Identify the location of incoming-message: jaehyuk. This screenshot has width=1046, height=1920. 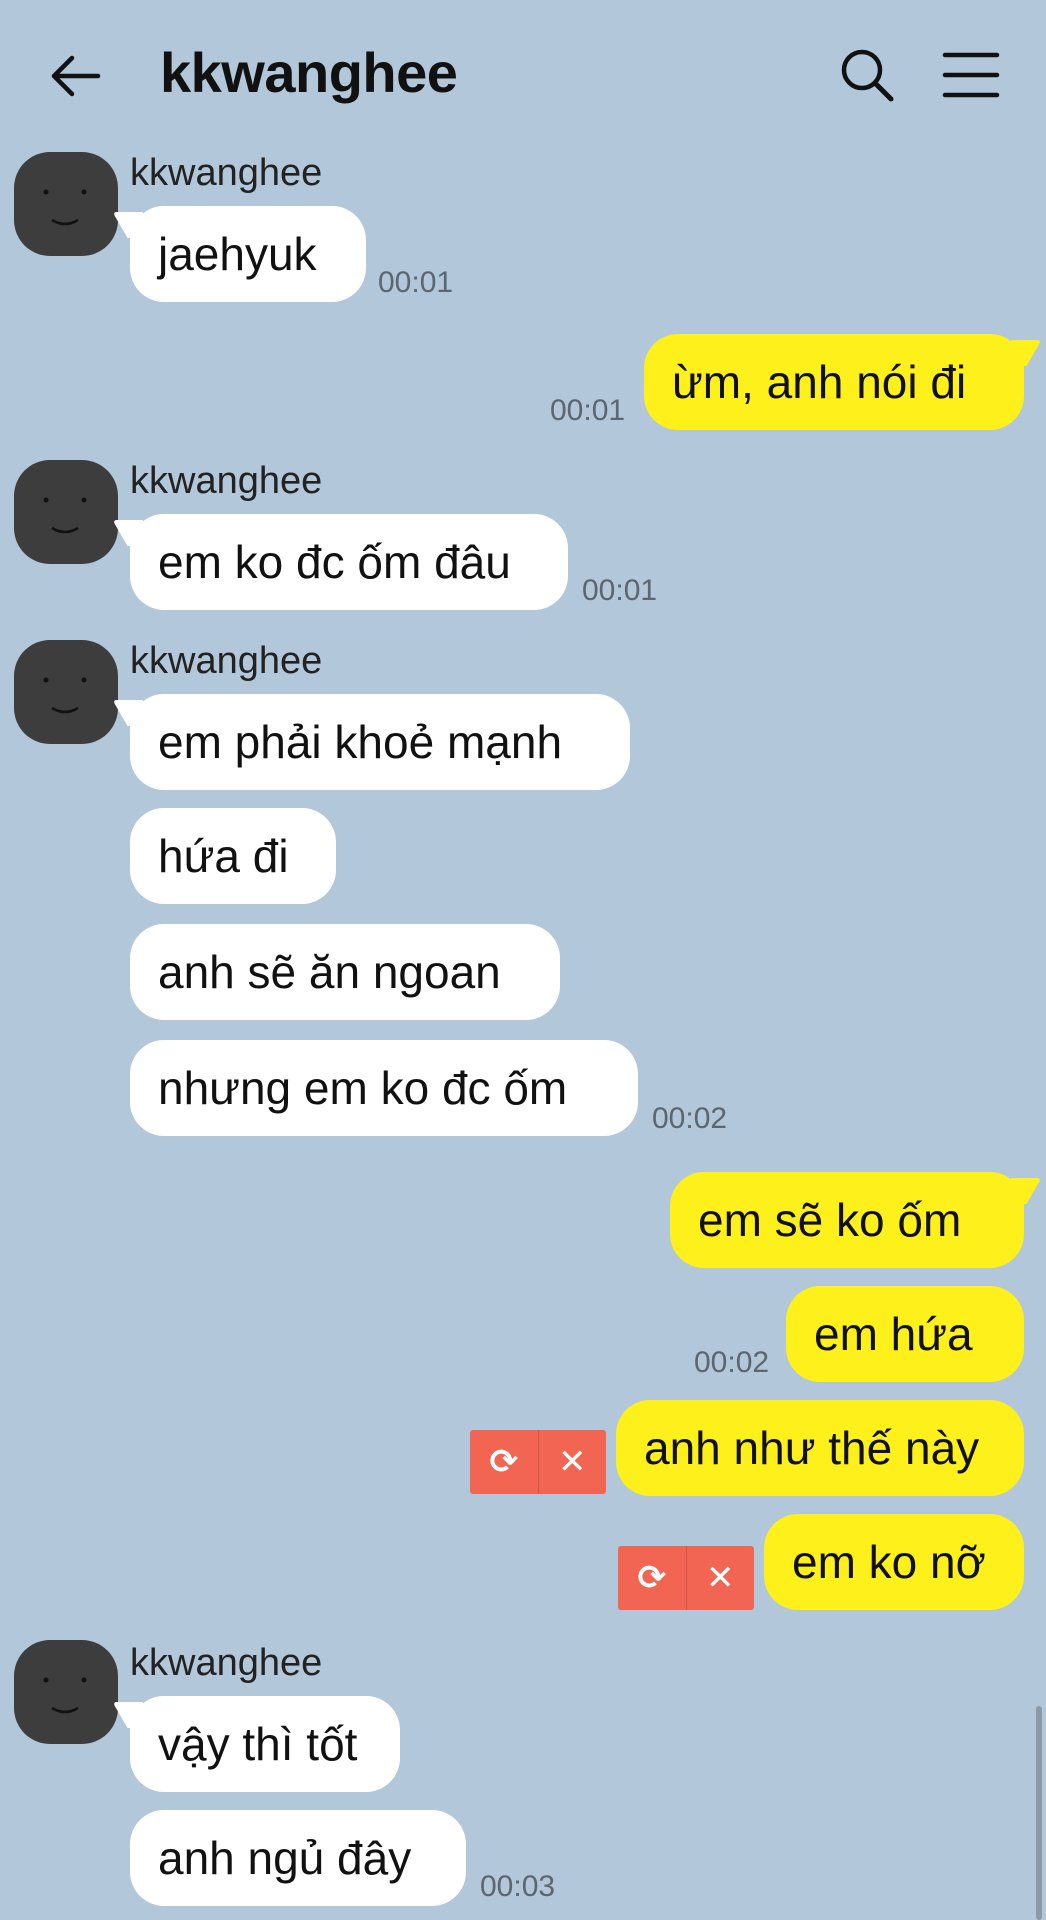
(248, 254).